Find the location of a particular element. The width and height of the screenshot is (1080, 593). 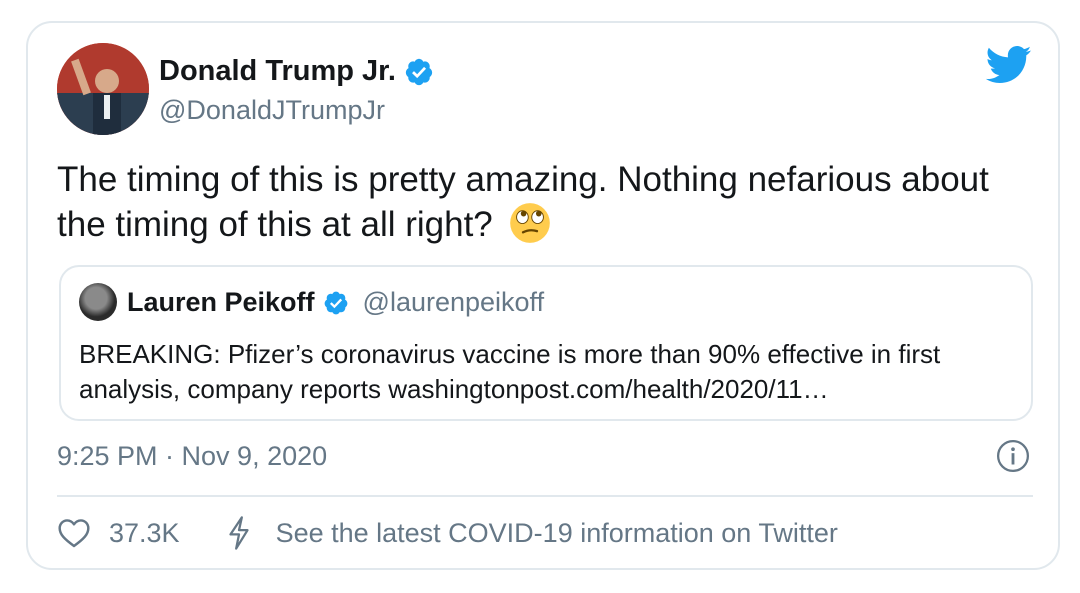

quoted-author-avatar is located at coordinates (98, 302).